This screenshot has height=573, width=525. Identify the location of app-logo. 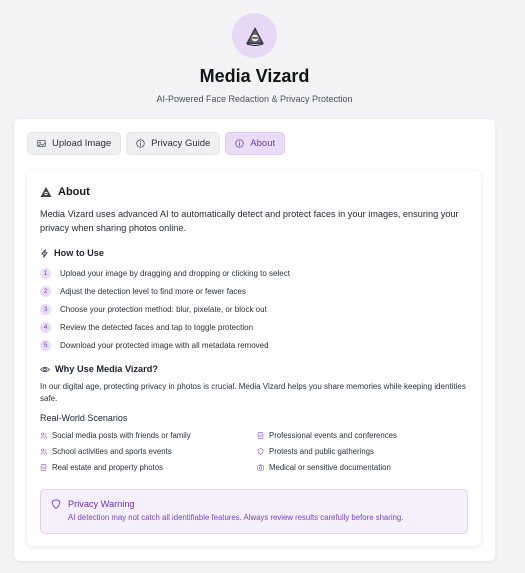
(254, 35).